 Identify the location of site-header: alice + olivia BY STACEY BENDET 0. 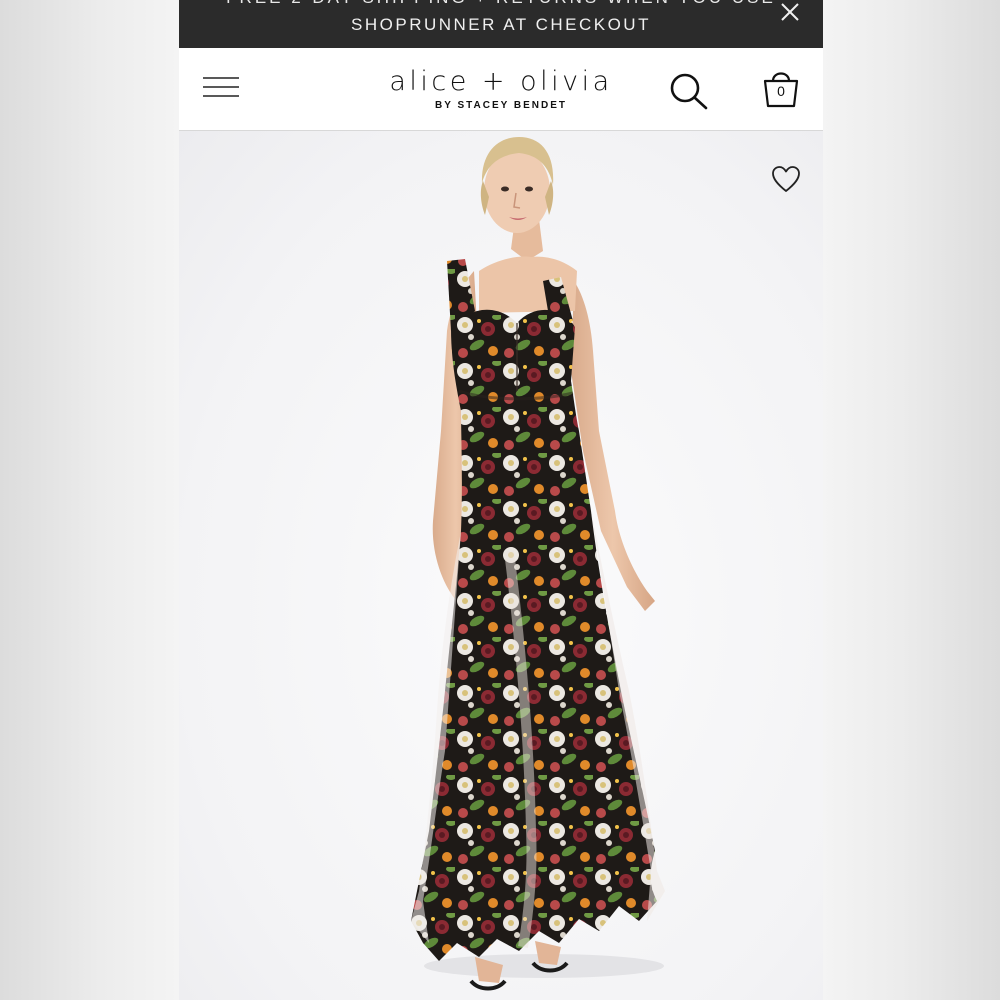
(501, 89).